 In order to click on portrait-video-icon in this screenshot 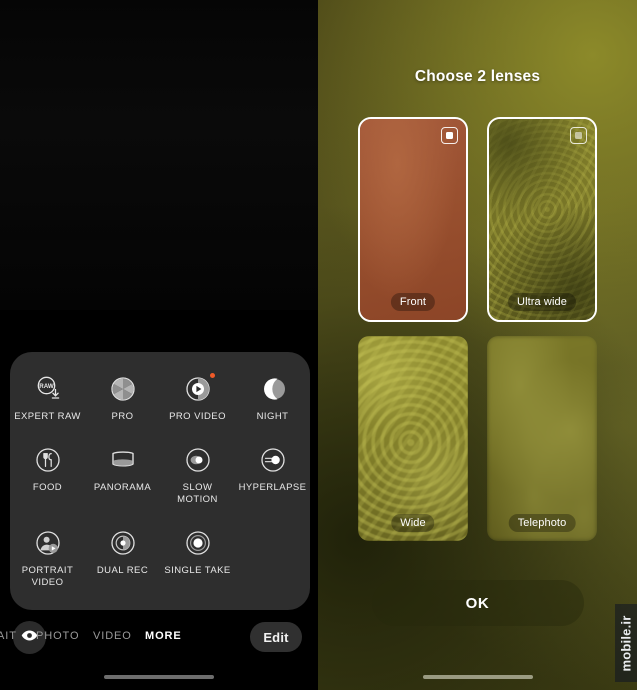, I will do `click(48, 543)`.